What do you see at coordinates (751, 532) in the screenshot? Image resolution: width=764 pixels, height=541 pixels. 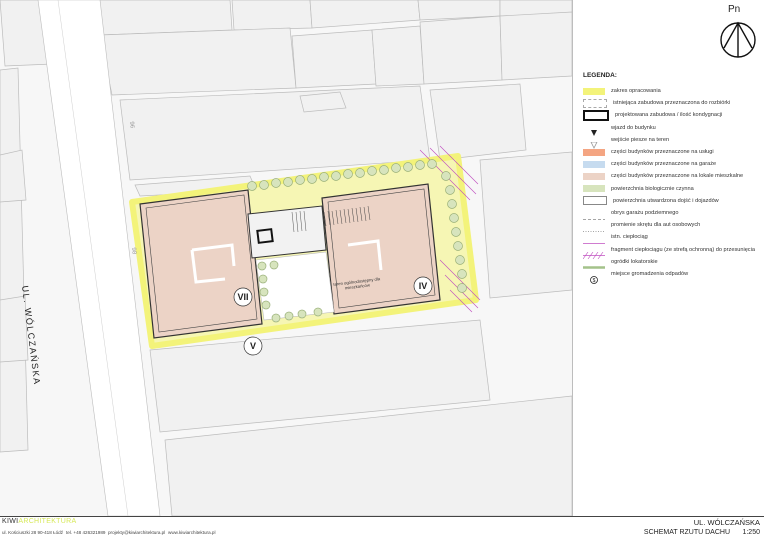 I see `drawing-scale: 1:250` at bounding box center [751, 532].